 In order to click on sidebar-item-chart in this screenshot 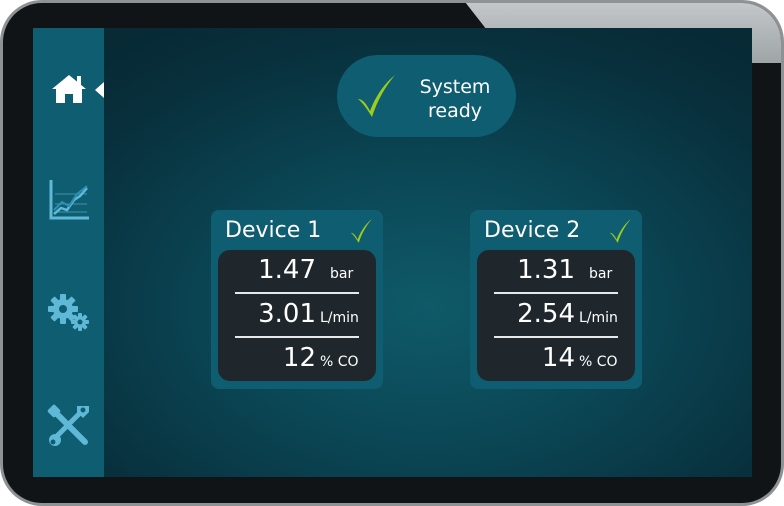, I will do `click(68, 200)`.